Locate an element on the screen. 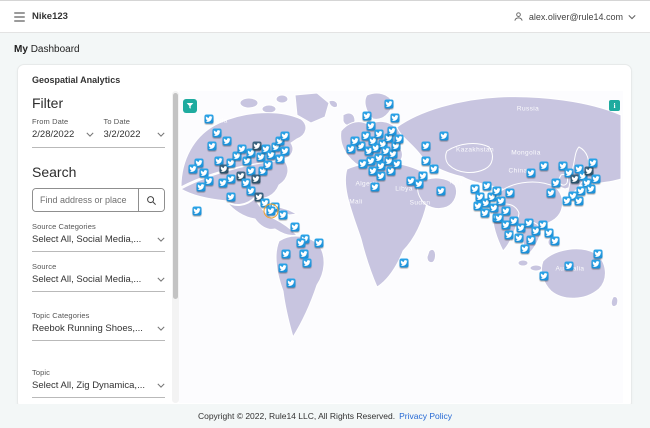 Image resolution: width=650 pixels, height=428 pixels. search-heading: Search is located at coordinates (54, 172).